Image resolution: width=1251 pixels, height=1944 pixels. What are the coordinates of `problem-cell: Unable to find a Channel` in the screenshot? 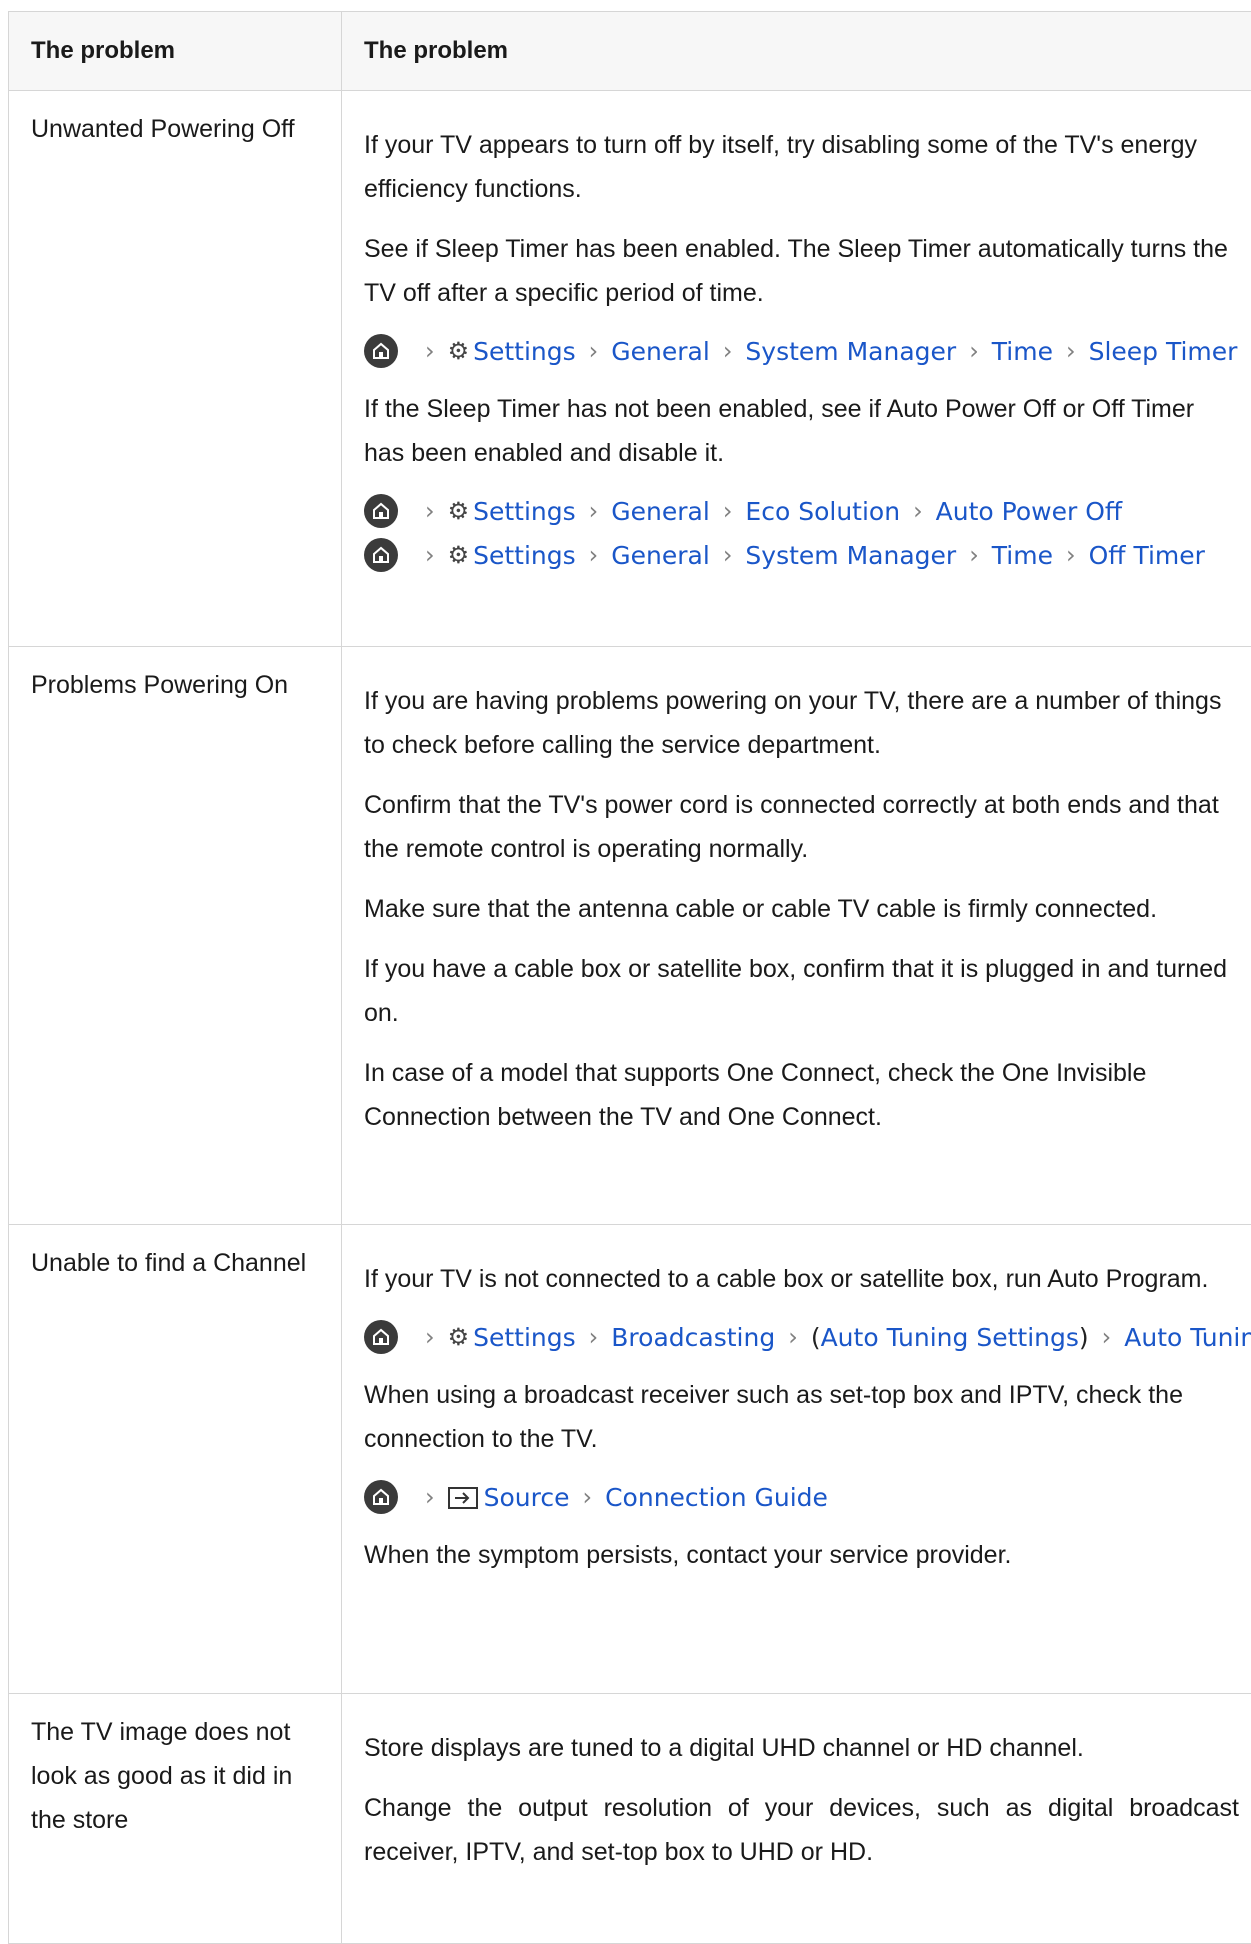 It's located at (175, 1459).